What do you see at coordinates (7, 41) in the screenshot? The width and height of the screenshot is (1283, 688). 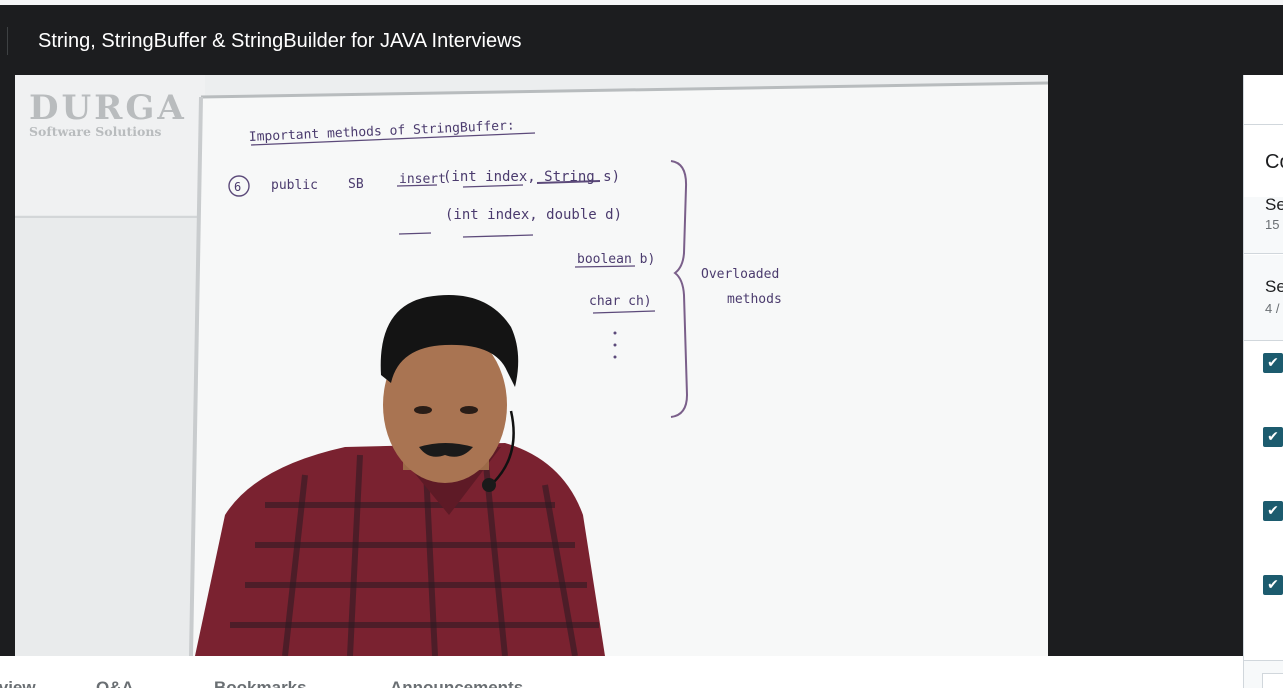 I see `header-divider` at bounding box center [7, 41].